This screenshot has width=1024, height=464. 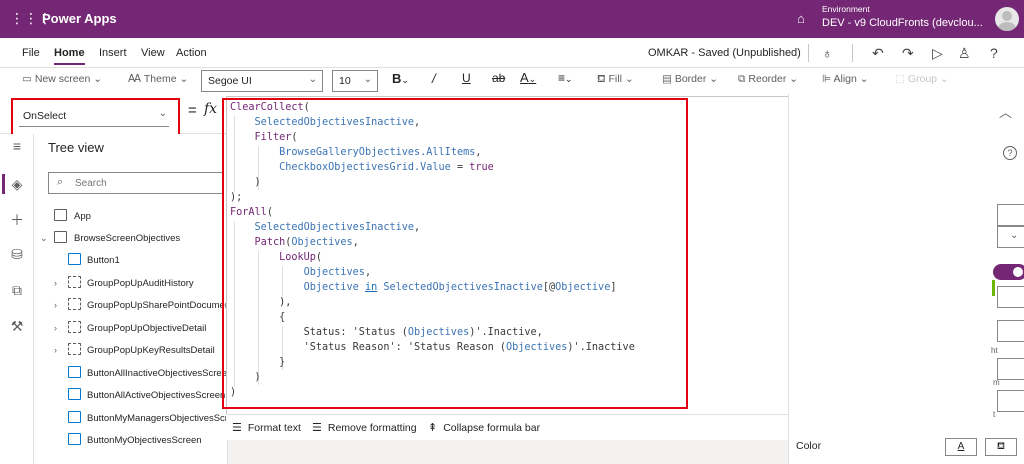 I want to click on new-screen-button: ▭ New screen ⌄, so click(x=62, y=79).